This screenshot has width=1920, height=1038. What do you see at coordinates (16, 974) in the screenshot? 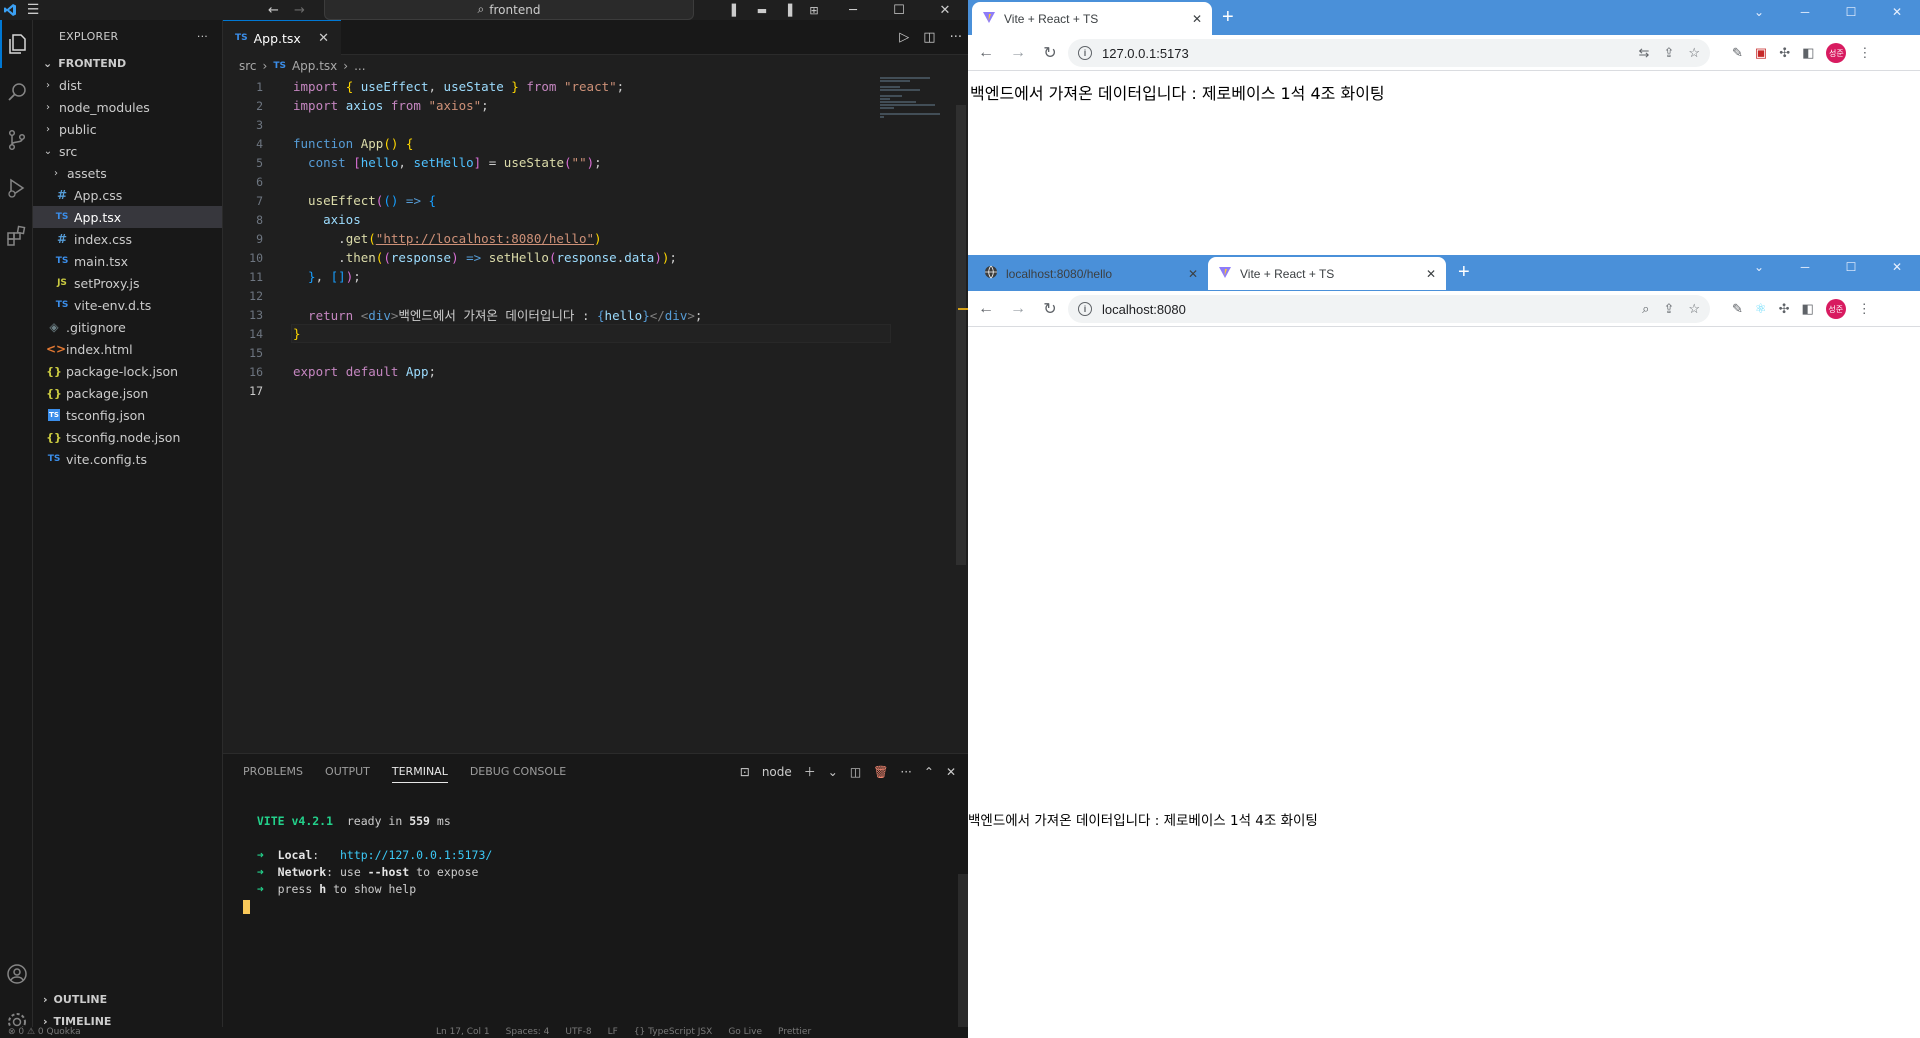
I see `accounts-icon` at bounding box center [16, 974].